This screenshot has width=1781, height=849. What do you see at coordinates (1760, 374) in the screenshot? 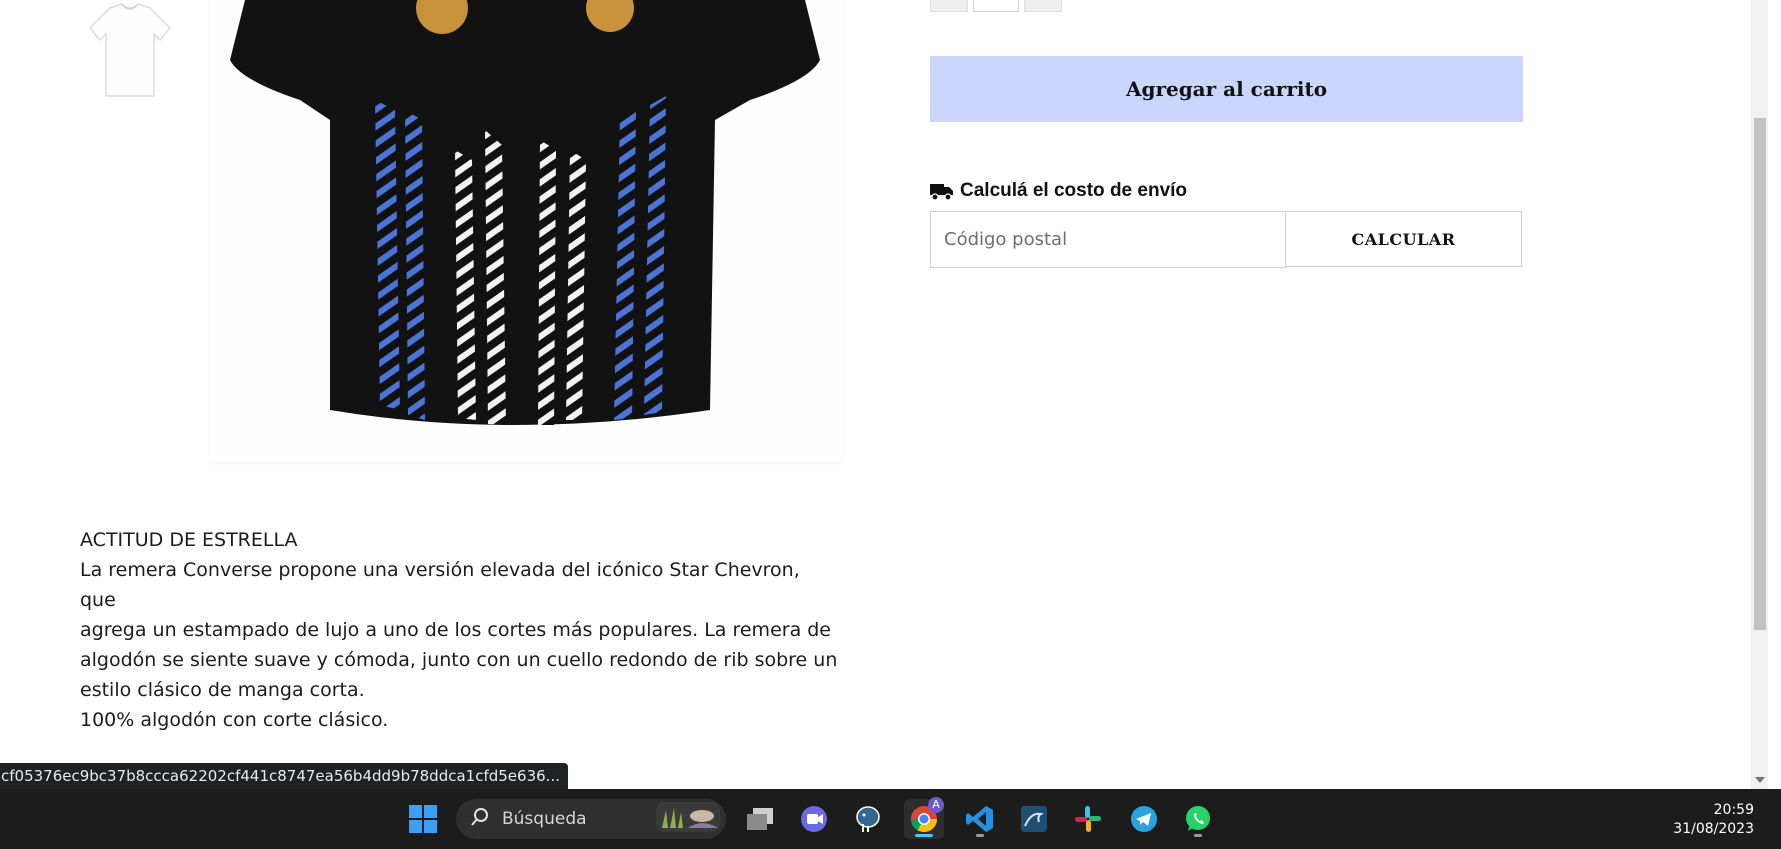
I see `scrollbar-thumb` at bounding box center [1760, 374].